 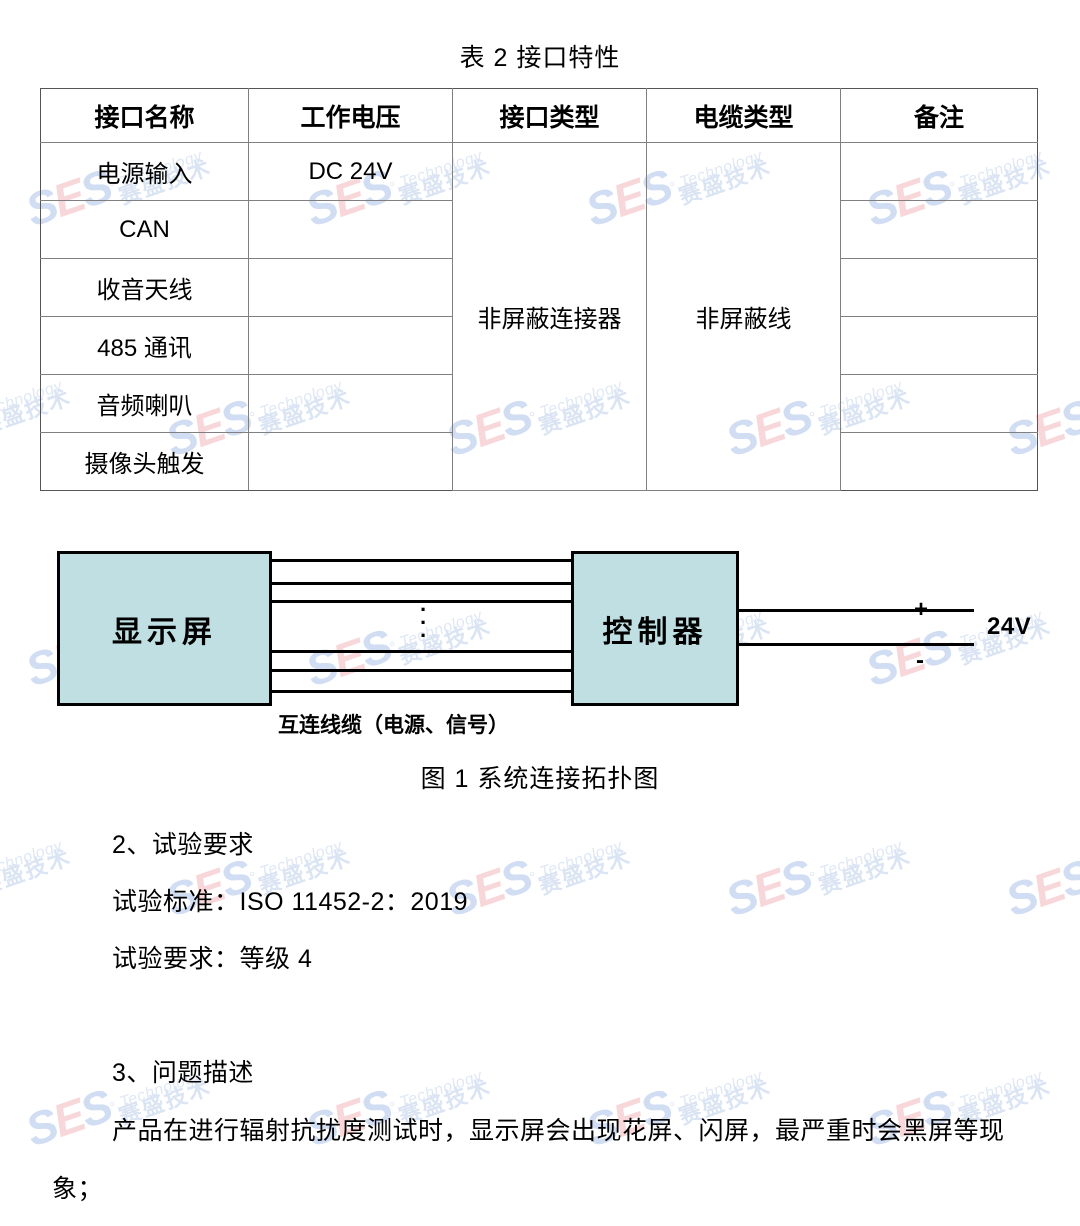 I want to click on text-test-level: 试验要求：等级 4, so click(x=212, y=959).